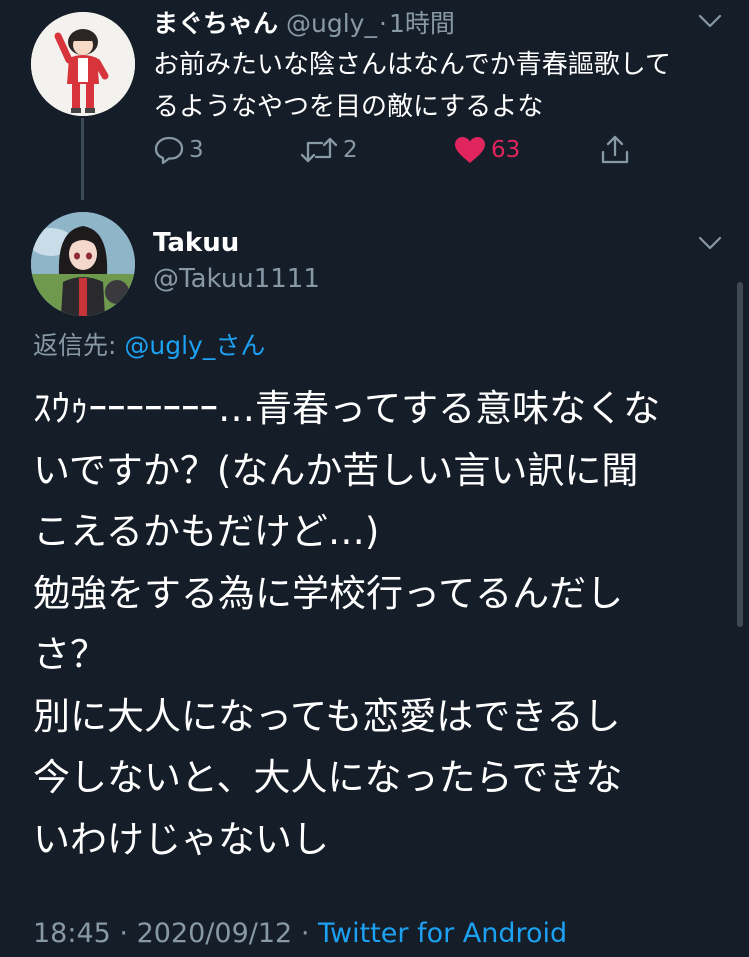 This screenshot has height=957, width=749. I want to click on tweet2-text-line: ｽｳｩｰｰｰｰｰｰｰ…青春ってする意味なくな, so click(347, 408).